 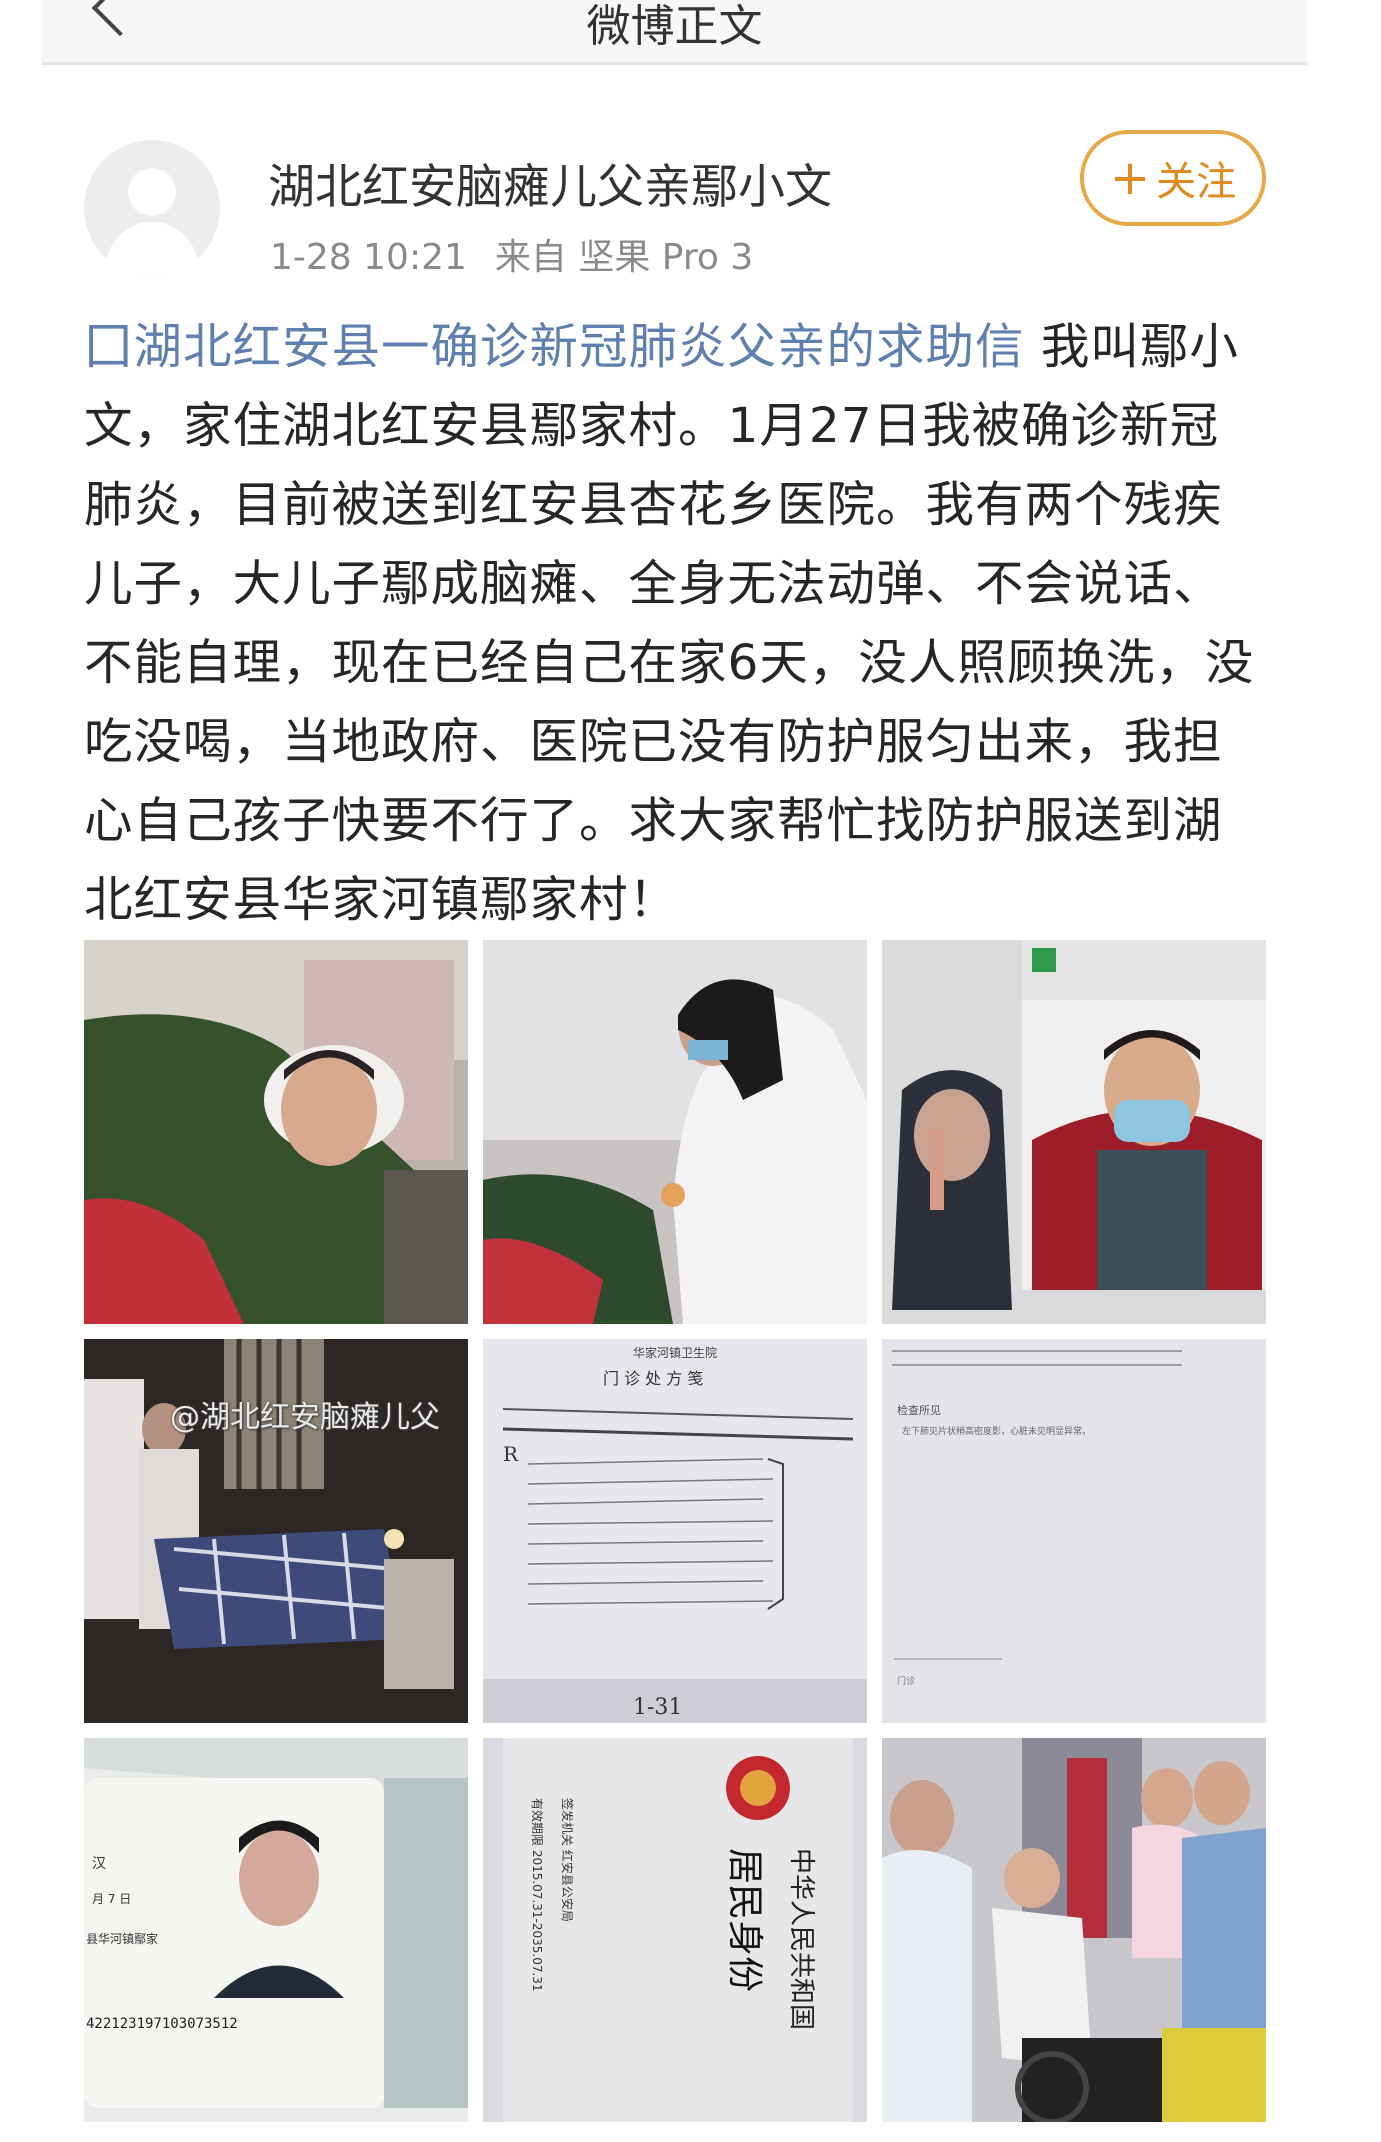 I want to click on photo-crowd-wheelchair, so click(x=1074, y=1930).